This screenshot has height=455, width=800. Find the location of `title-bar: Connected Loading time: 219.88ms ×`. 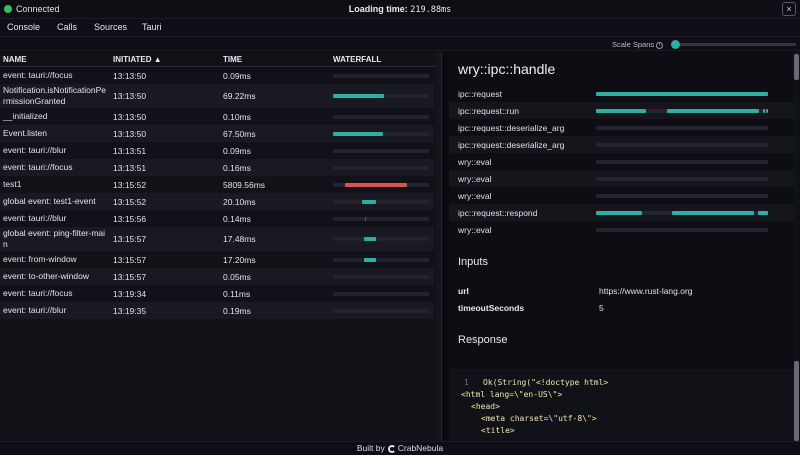

title-bar: Connected Loading time: 219.88ms × is located at coordinates (400, 9).